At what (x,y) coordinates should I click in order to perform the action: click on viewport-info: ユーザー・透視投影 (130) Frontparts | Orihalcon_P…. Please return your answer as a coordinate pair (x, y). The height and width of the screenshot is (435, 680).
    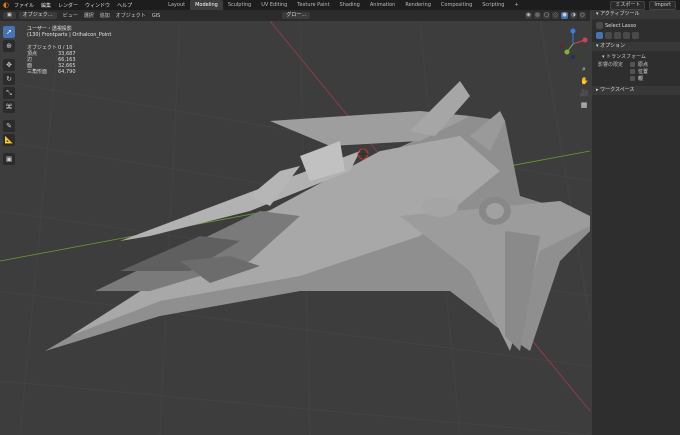
    Looking at the image, I should click on (69, 32).